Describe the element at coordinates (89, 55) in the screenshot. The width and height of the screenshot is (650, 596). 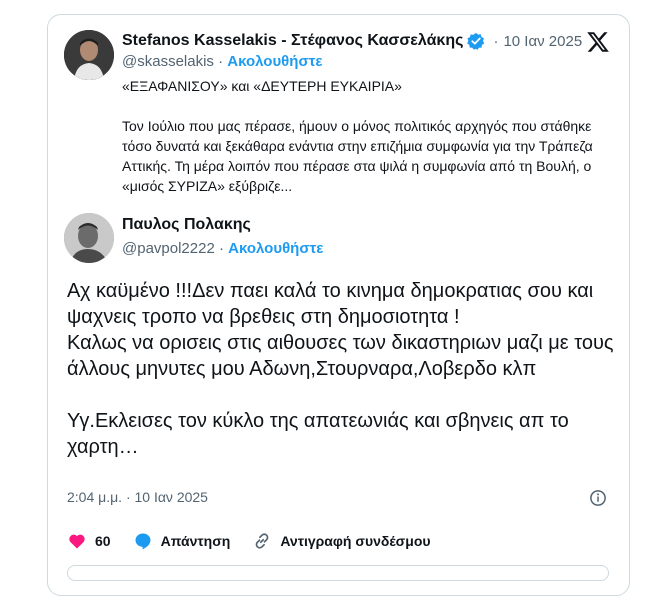
I see `parent-author-avatar` at that location.